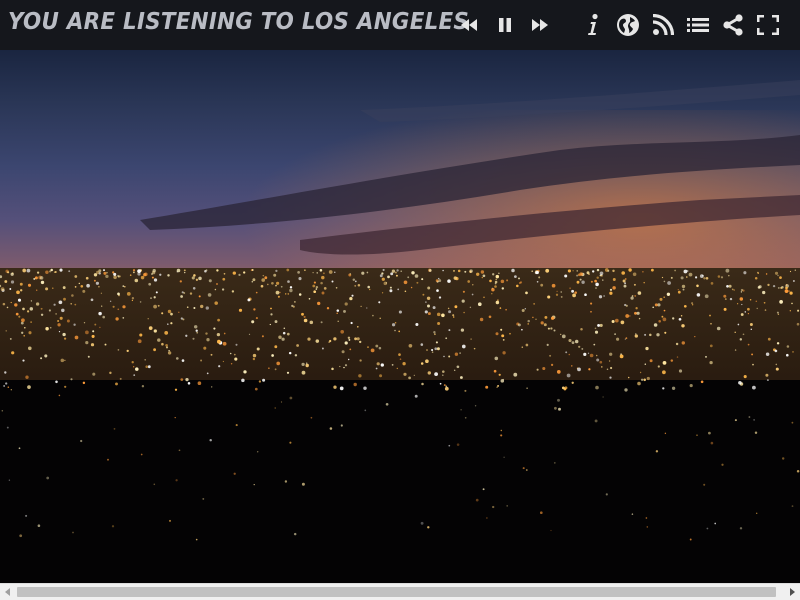 The height and width of the screenshot is (600, 800). I want to click on station-title: YOU ARE LISTENING TO LOS ANGELES, so click(239, 22).